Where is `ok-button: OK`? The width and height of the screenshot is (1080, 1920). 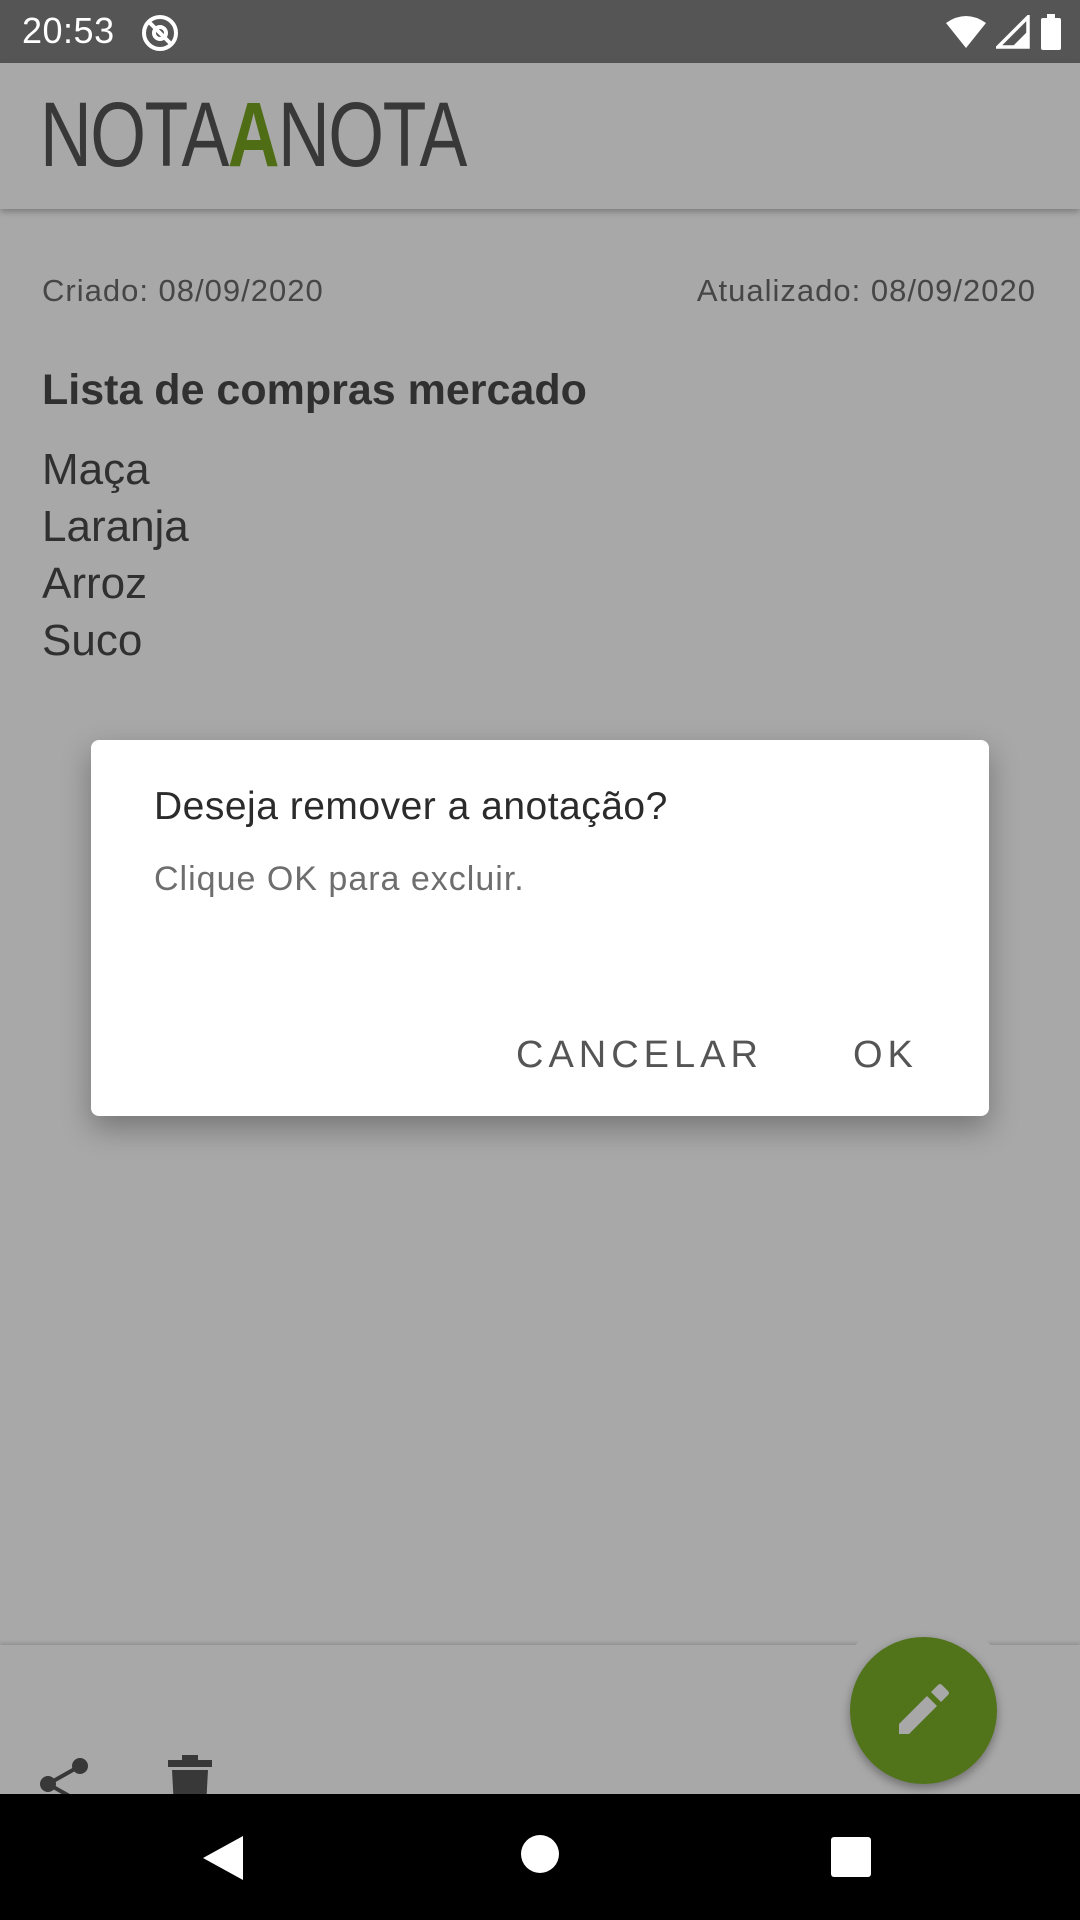
ok-button: OK is located at coordinates (885, 1055).